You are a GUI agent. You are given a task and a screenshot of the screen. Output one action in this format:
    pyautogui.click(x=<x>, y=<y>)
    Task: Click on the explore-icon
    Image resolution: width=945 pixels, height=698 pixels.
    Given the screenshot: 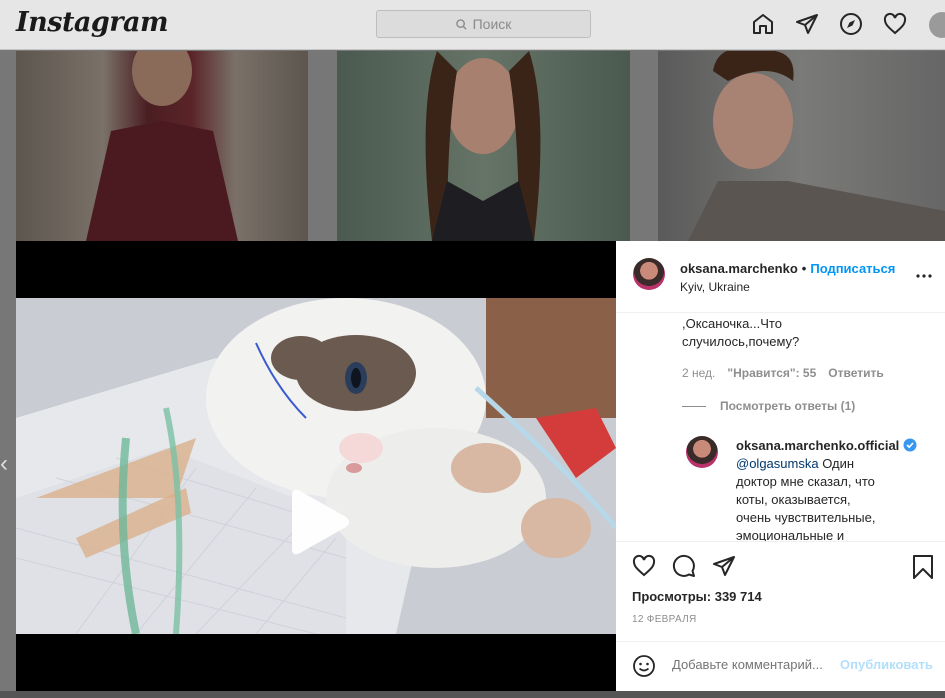 What is the action you would take?
    pyautogui.click(x=851, y=24)
    